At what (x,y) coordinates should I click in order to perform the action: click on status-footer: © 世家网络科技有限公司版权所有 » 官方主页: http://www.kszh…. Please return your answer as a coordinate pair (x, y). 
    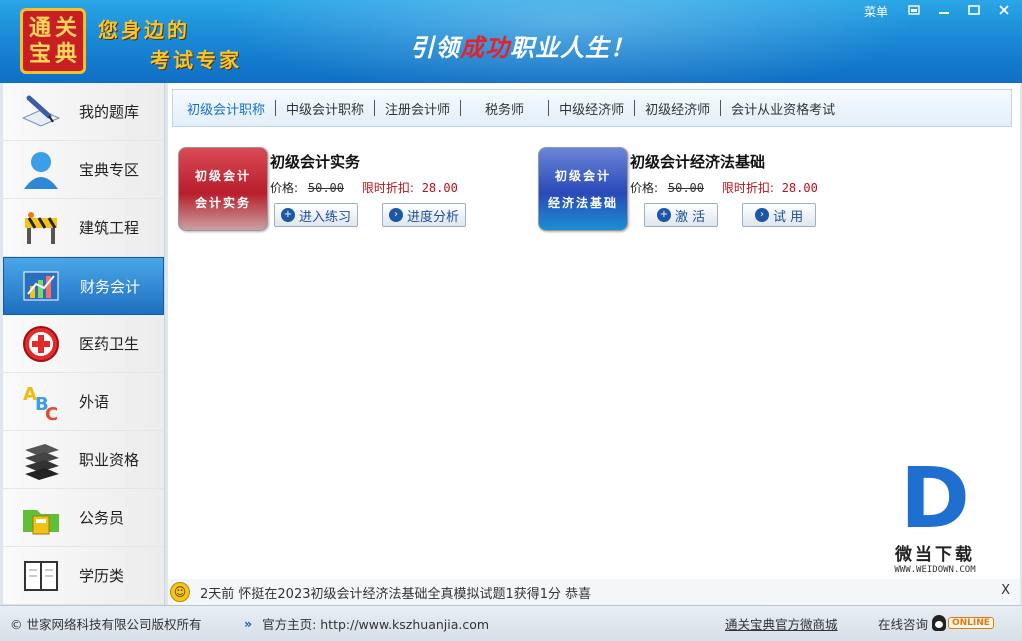
    Looking at the image, I should click on (511, 623).